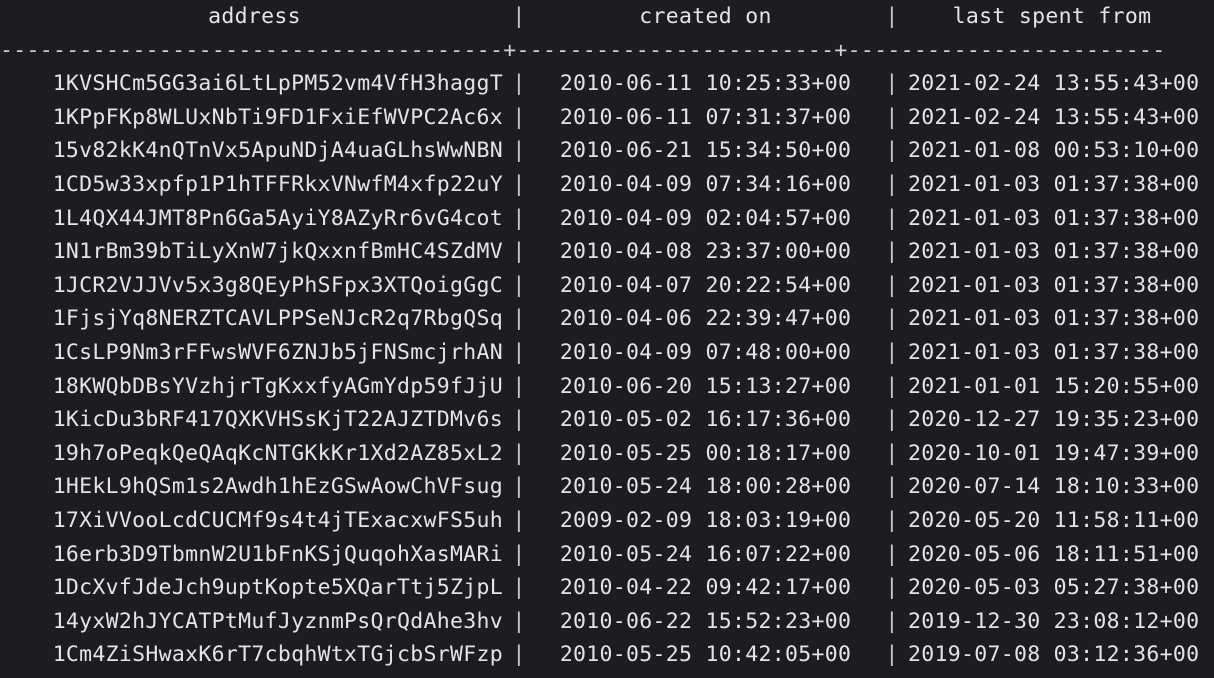 Image resolution: width=1214 pixels, height=678 pixels. What do you see at coordinates (705, 151) in the screenshot?
I see `cell-created-on: 2010-06-21 15:34:50+00` at bounding box center [705, 151].